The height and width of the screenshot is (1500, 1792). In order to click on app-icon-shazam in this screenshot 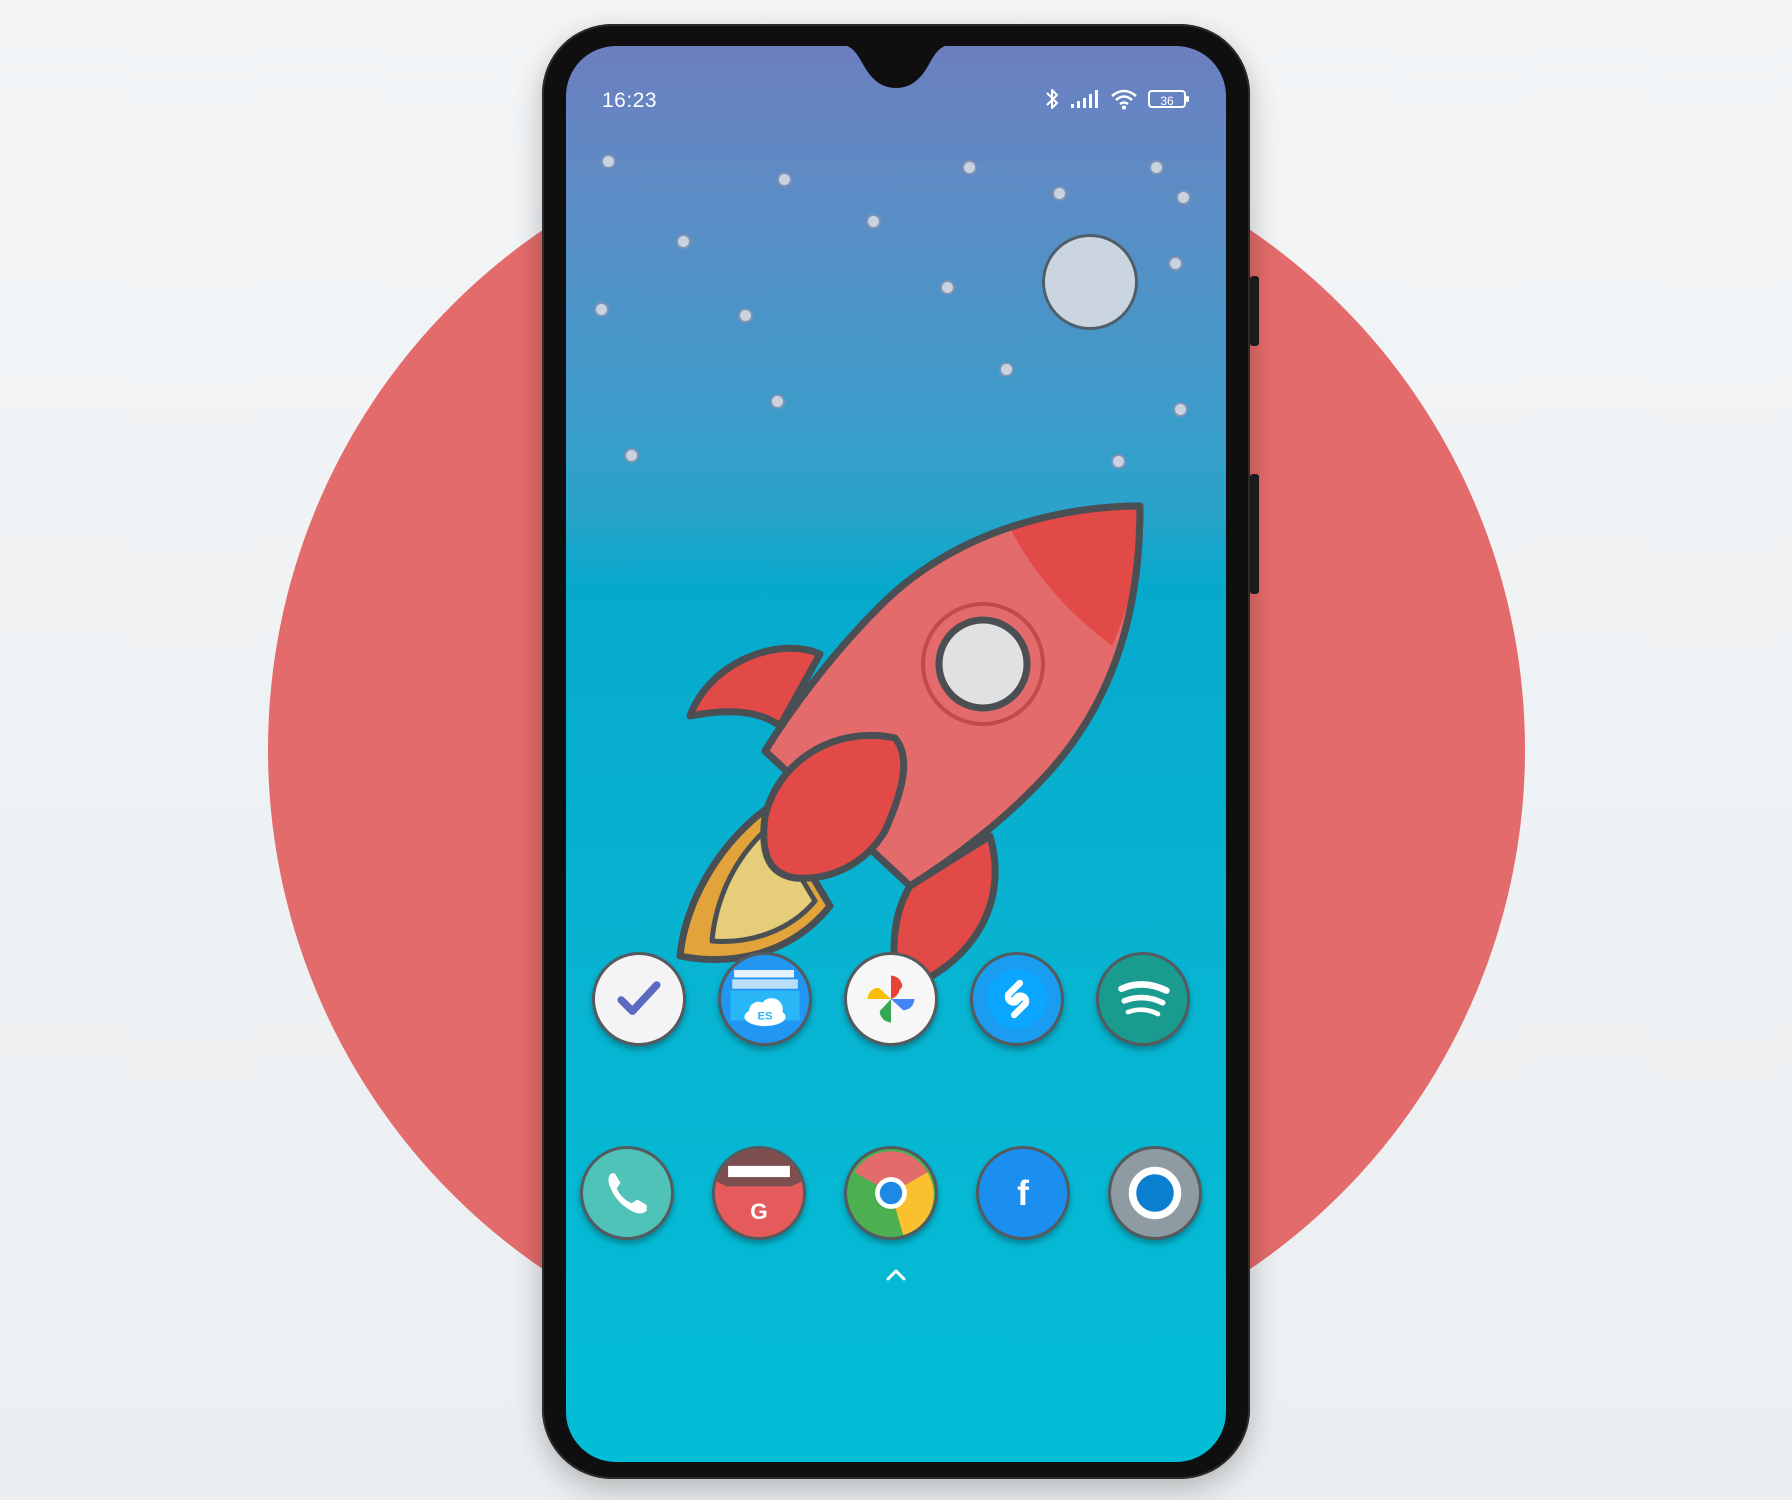, I will do `click(1017, 999)`.